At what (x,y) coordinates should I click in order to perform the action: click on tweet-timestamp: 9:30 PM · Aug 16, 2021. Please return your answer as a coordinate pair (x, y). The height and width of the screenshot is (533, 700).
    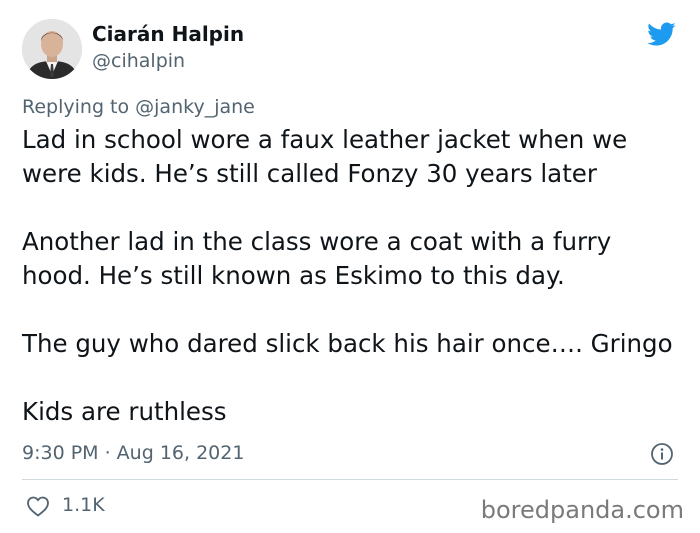
    Looking at the image, I should click on (133, 453).